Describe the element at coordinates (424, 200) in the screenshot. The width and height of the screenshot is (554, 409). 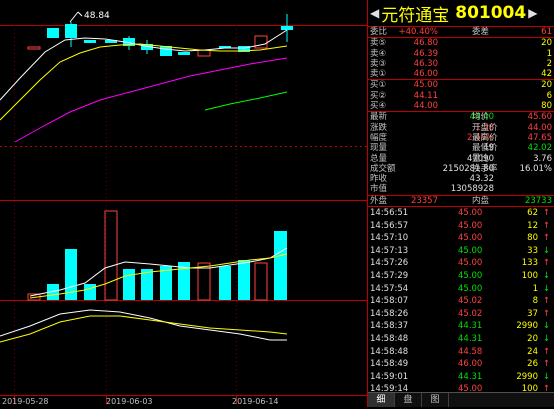
I see `outer-volume: 23357` at that location.